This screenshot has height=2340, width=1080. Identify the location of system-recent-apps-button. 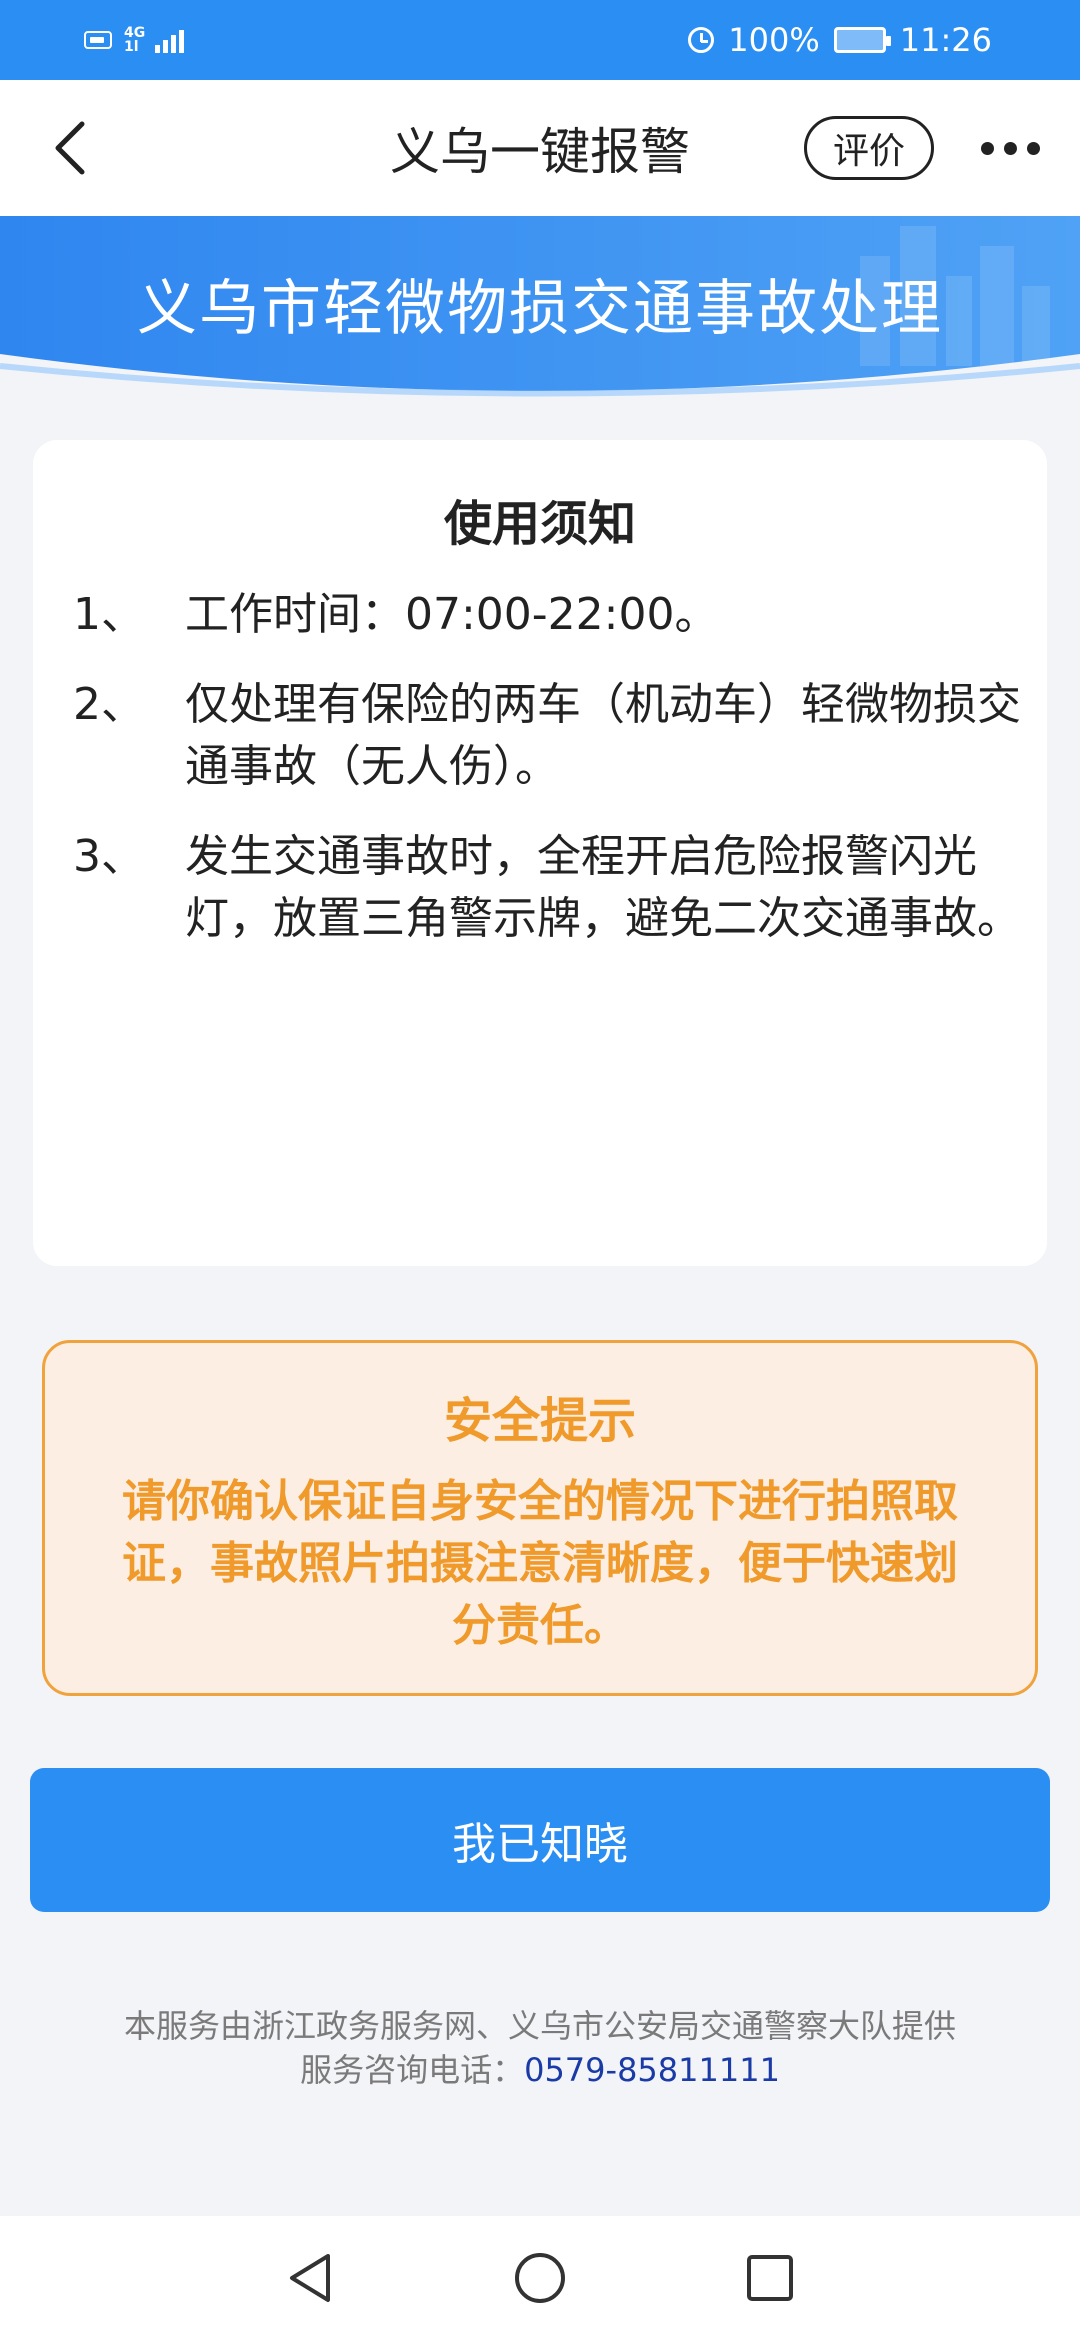
(770, 2278).